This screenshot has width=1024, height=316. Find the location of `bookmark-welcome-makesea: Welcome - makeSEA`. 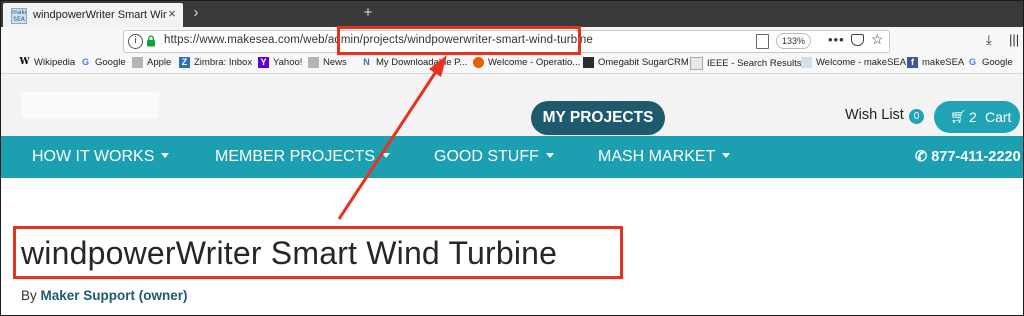

bookmark-welcome-makesea: Welcome - makeSEA is located at coordinates (853, 62).